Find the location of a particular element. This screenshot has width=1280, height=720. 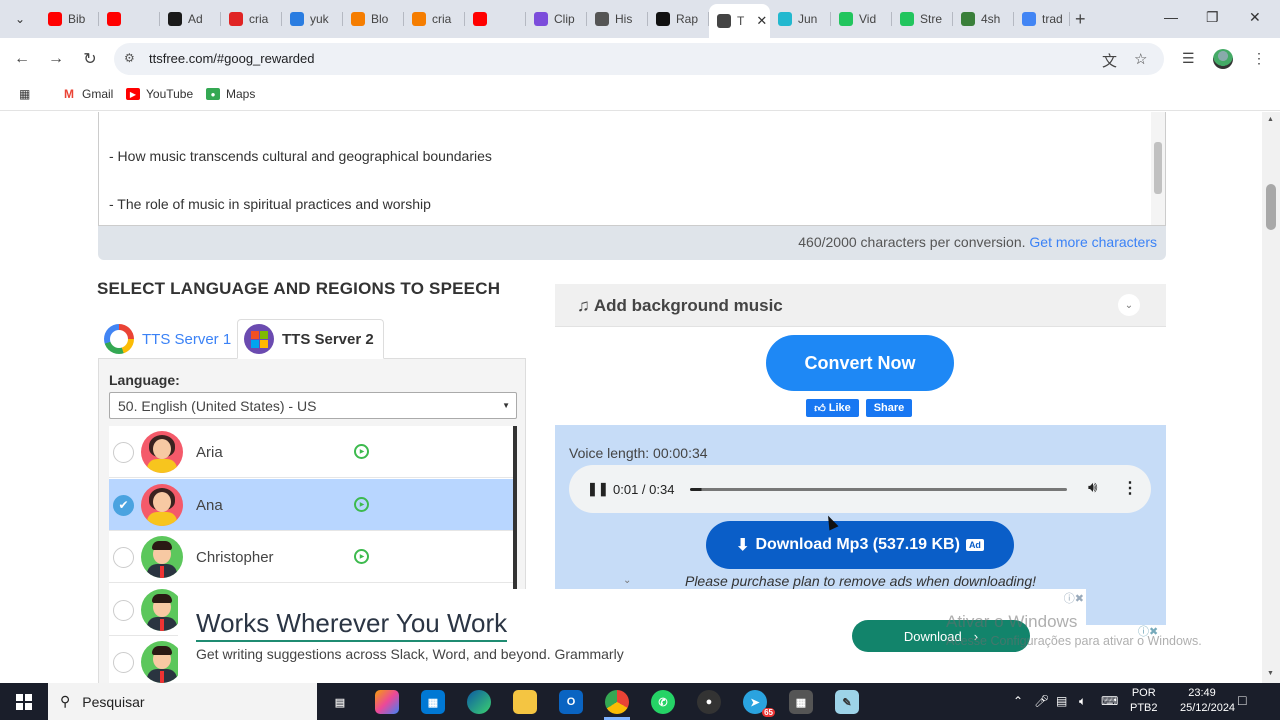

background-music-title: ♫ Add background music is located at coordinates (680, 306).